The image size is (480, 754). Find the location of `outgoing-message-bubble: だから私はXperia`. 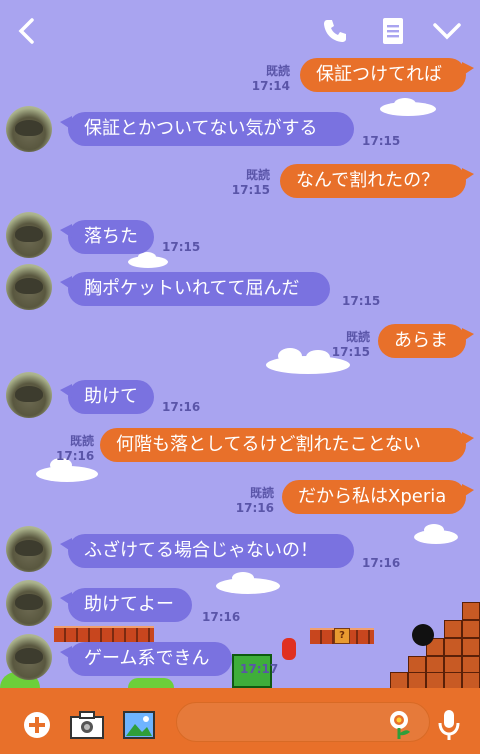

outgoing-message-bubble: だから私はXperia is located at coordinates (378, 497).